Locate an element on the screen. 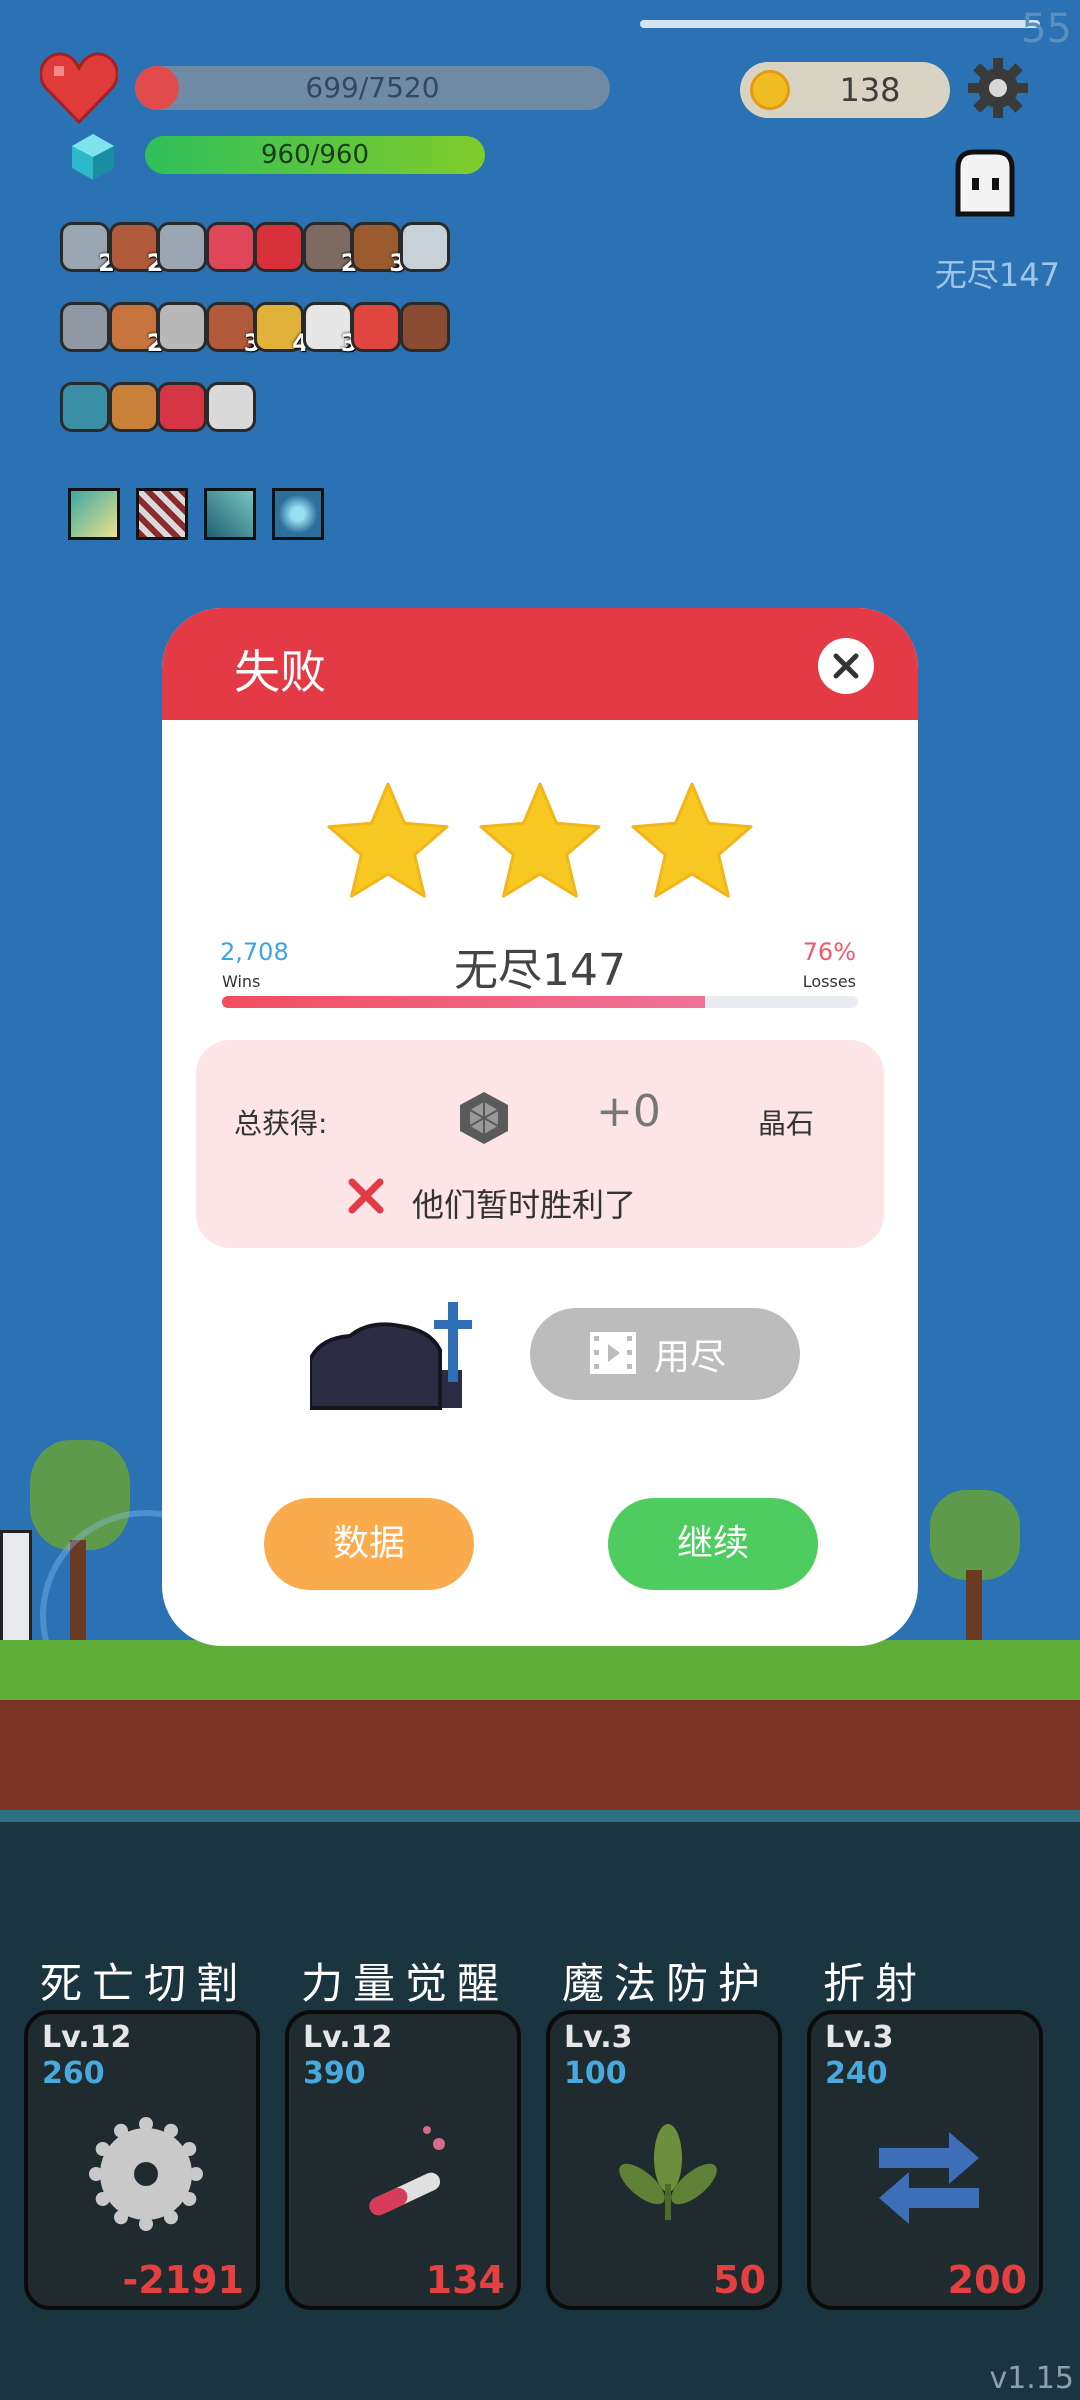 The height and width of the screenshot is (2400, 1080). ground-dirt is located at coordinates (540, 1755).